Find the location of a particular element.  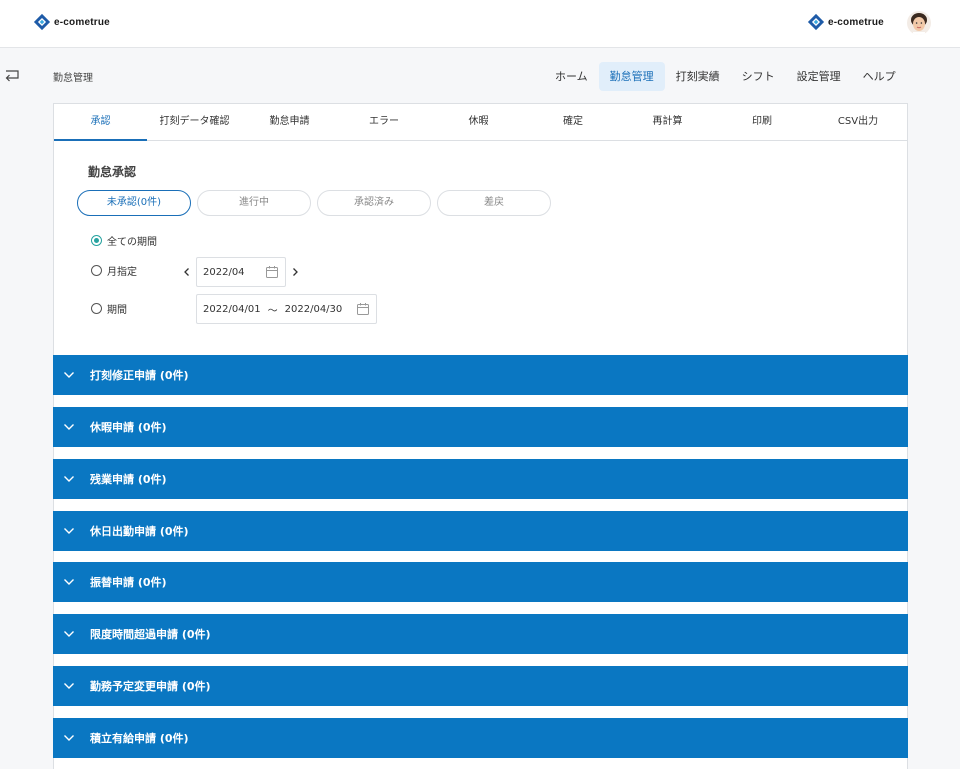

radio-label-range: 期間 is located at coordinates (117, 310).